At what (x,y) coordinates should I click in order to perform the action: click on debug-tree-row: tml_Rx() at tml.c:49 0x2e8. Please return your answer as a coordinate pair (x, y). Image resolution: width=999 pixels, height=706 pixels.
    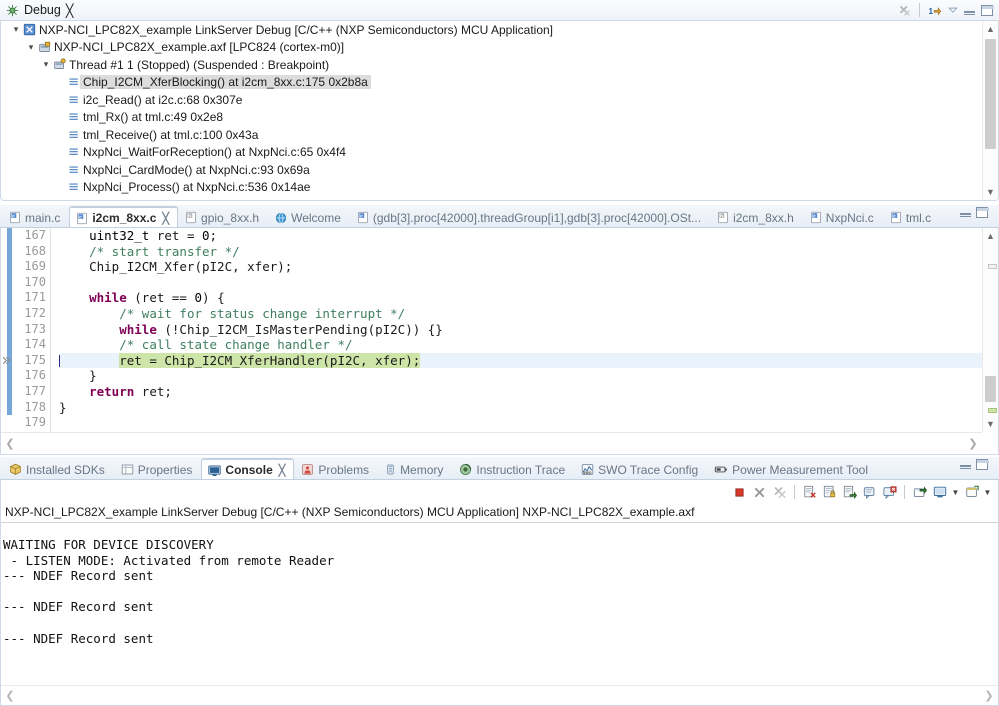
    Looking at the image, I should click on (499, 118).